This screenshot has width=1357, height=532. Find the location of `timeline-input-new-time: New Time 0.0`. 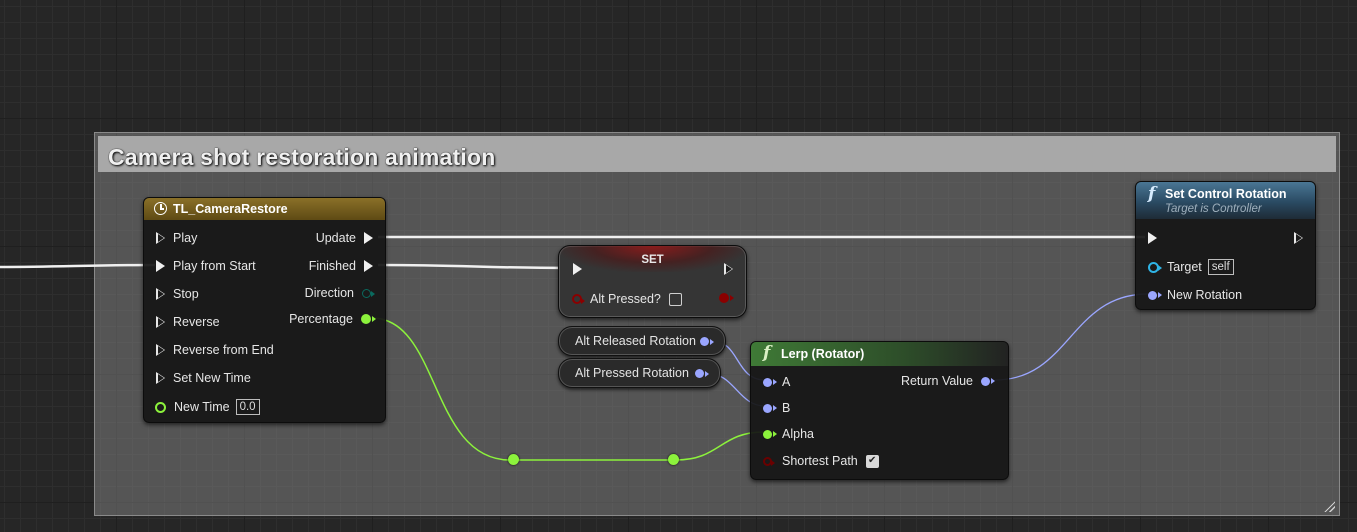

timeline-input-new-time: New Time 0.0 is located at coordinates (207, 407).